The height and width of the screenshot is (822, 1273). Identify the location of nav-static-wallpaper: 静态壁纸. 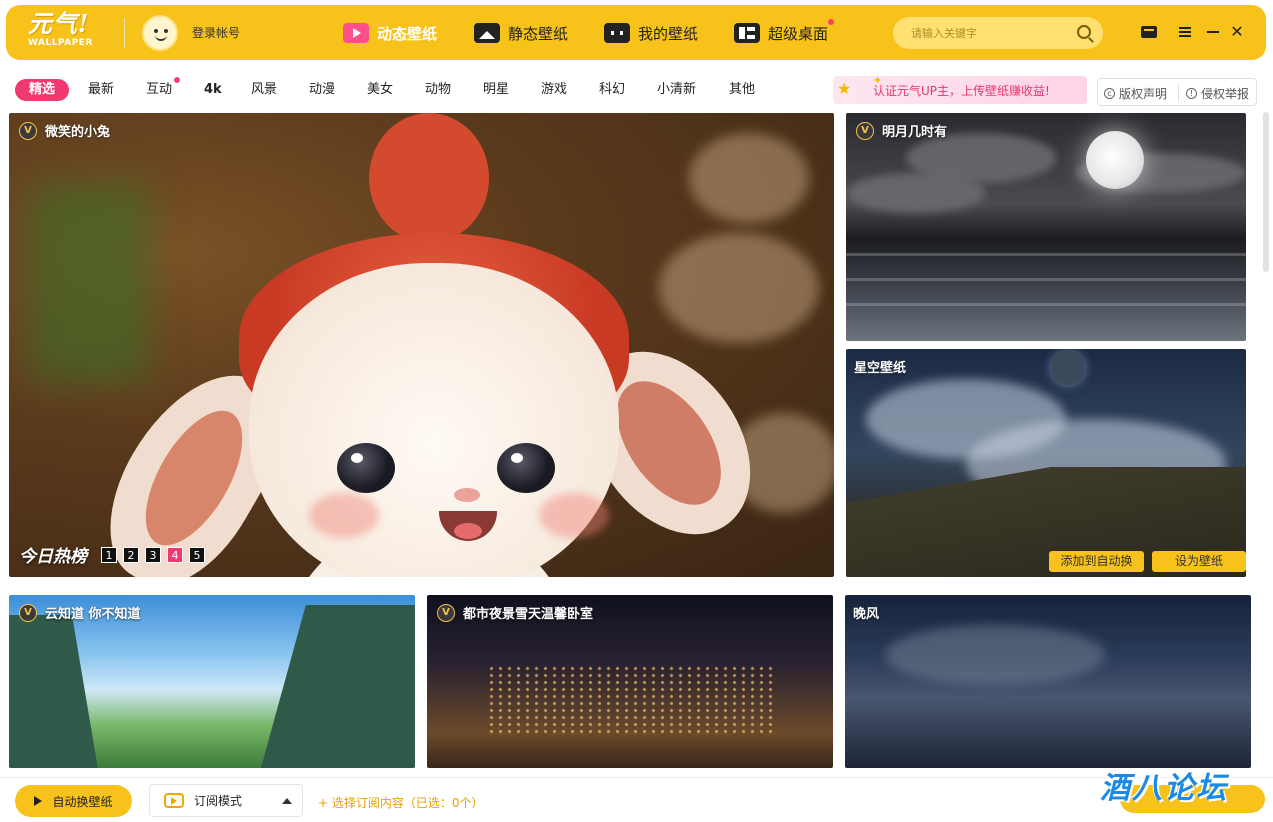
(521, 33).